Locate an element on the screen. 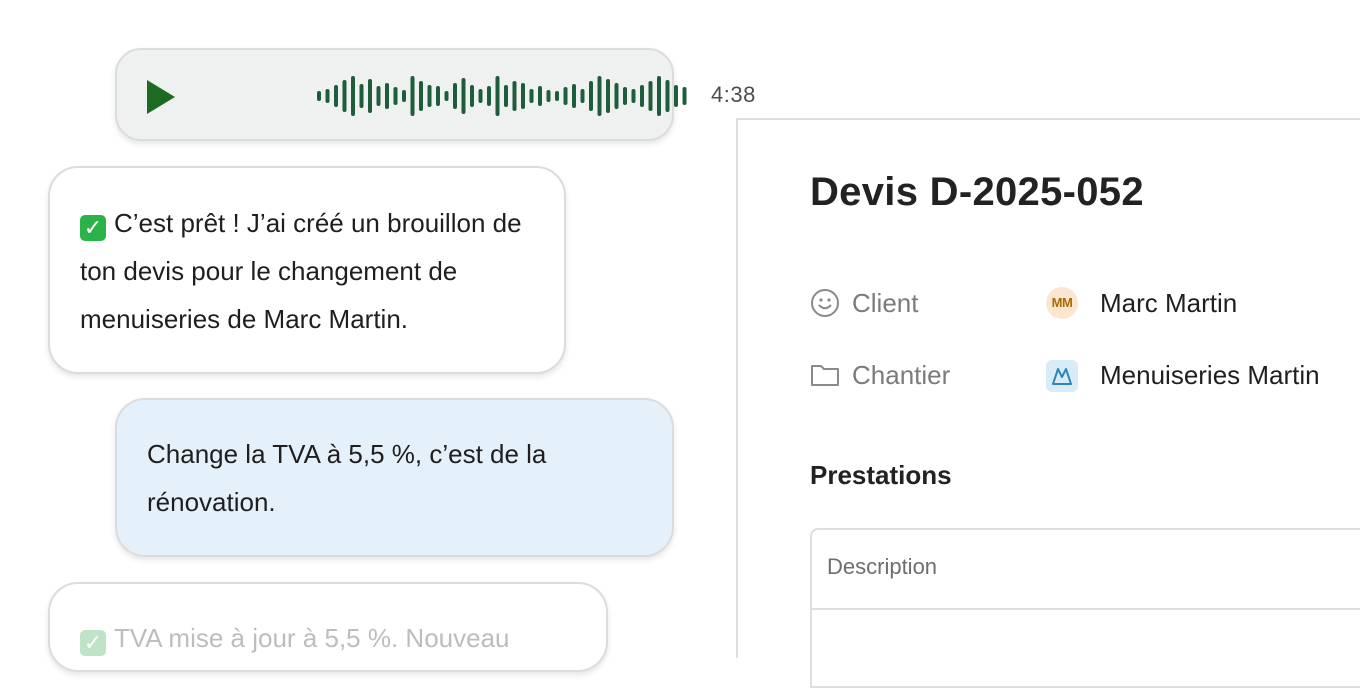 The width and height of the screenshot is (1360, 688). smiley-icon is located at coordinates (825, 303).